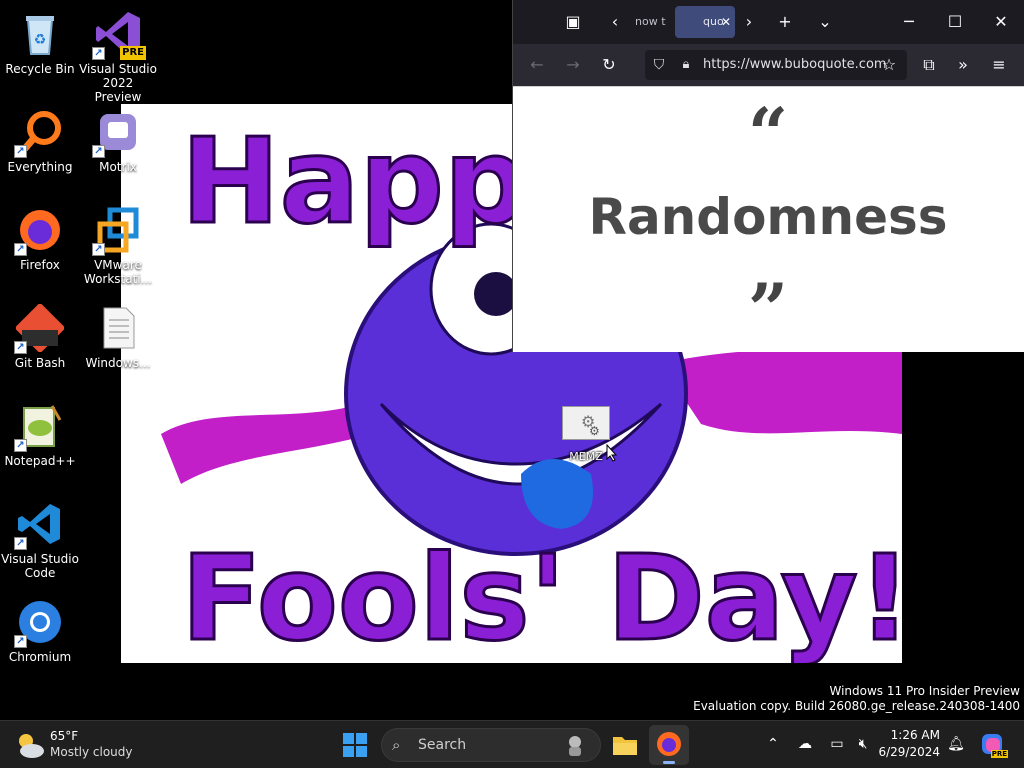  What do you see at coordinates (491, 745) in the screenshot?
I see `taskbar-search: ⌕ Search` at bounding box center [491, 745].